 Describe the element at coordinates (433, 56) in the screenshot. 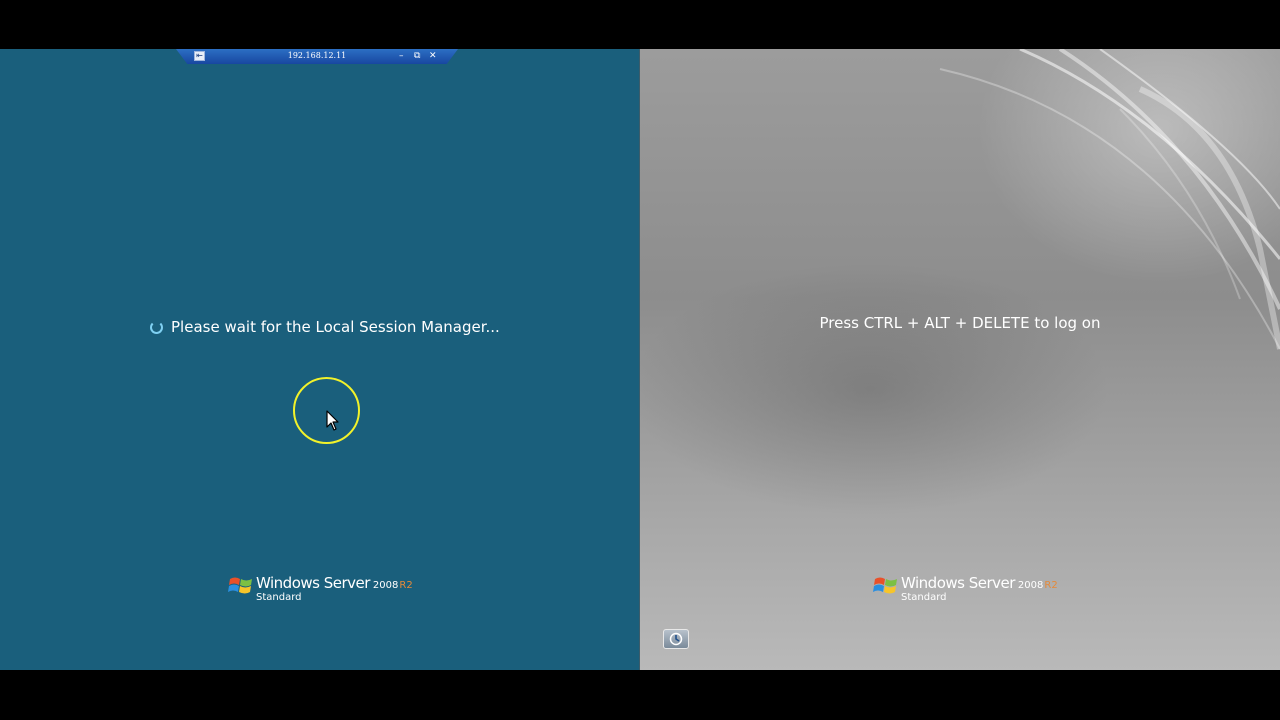

I see `close-button: ✕` at that location.